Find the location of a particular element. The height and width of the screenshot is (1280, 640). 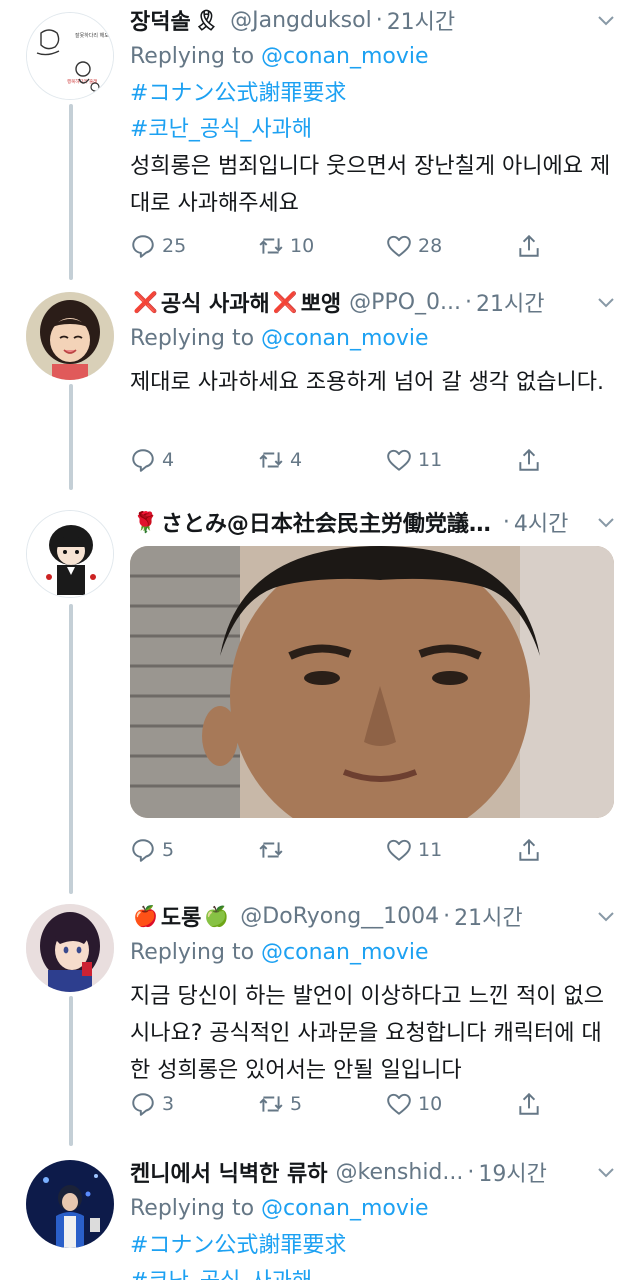

retweet-count: 10 is located at coordinates (302, 246).